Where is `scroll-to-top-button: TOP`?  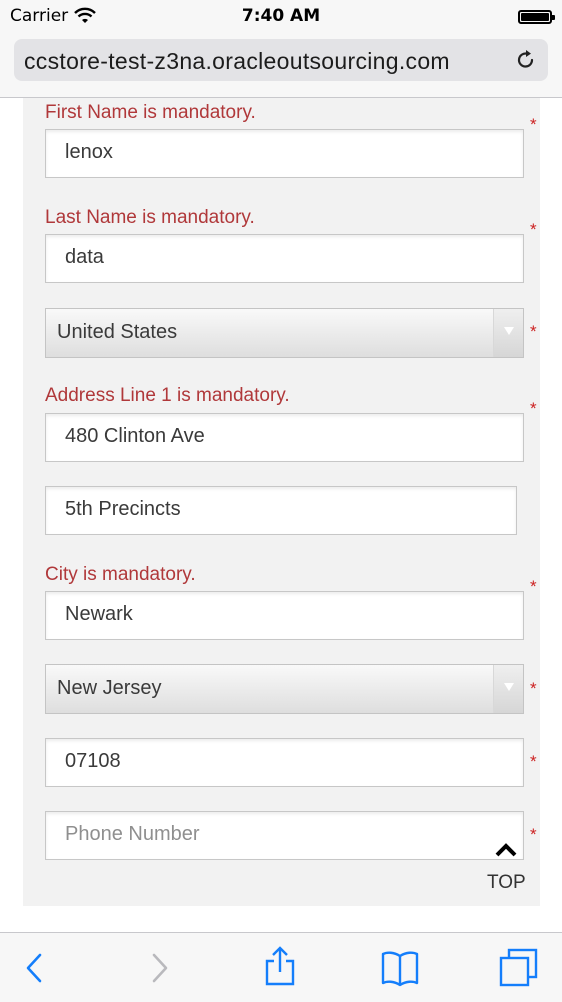
scroll-to-top-button: TOP is located at coordinates (507, 866).